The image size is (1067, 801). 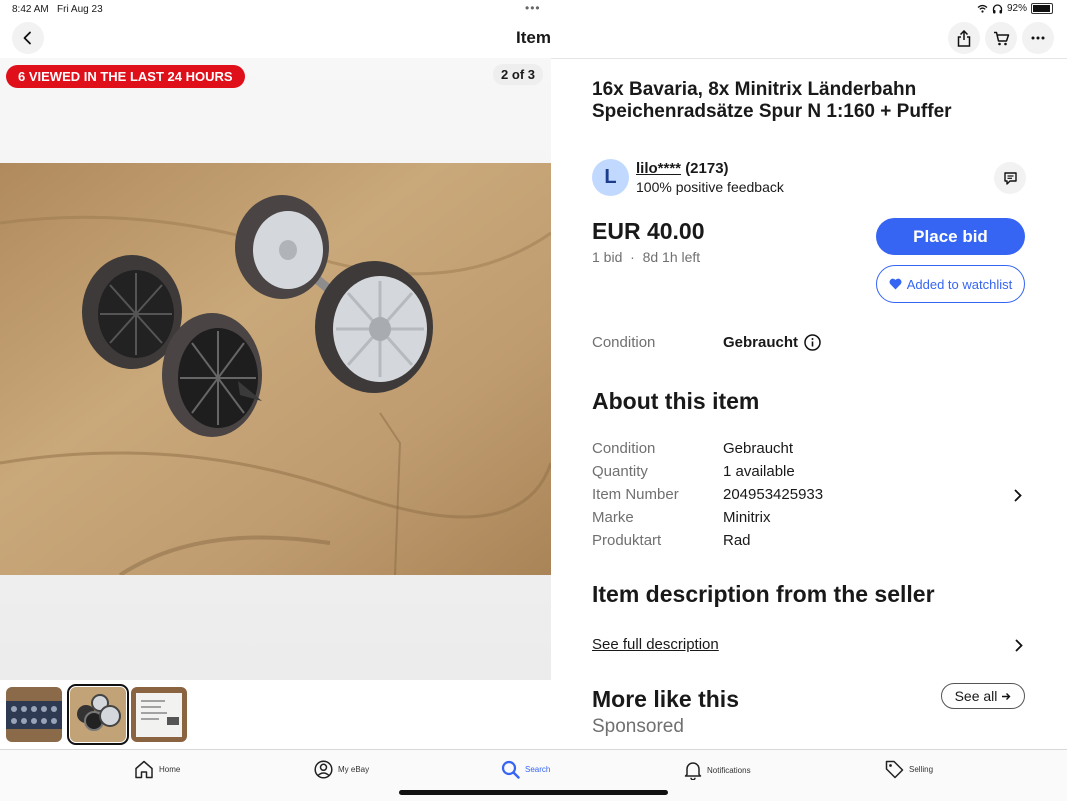 I want to click on seller-feedback-count: (2173), so click(x=707, y=168).